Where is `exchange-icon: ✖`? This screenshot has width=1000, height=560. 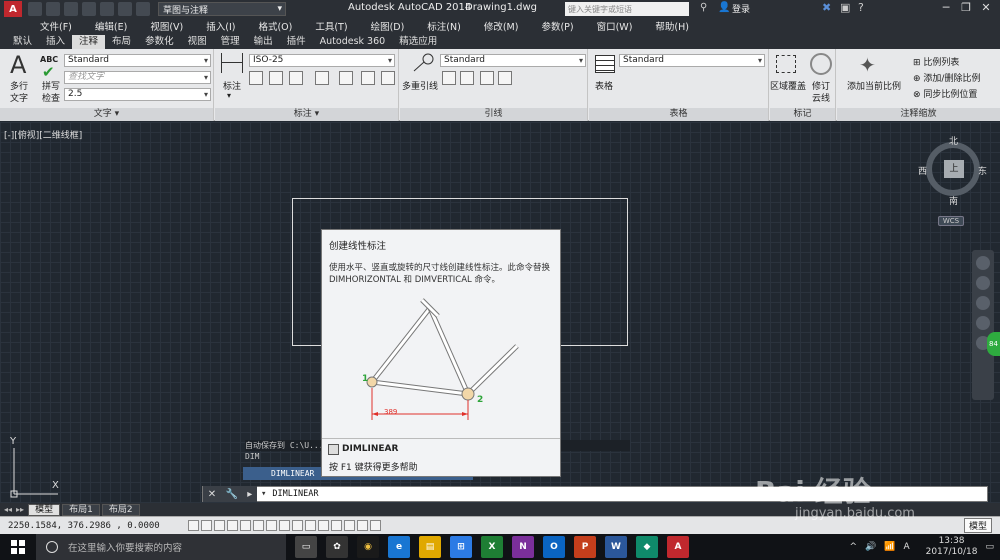 exchange-icon: ✖ is located at coordinates (826, 7).